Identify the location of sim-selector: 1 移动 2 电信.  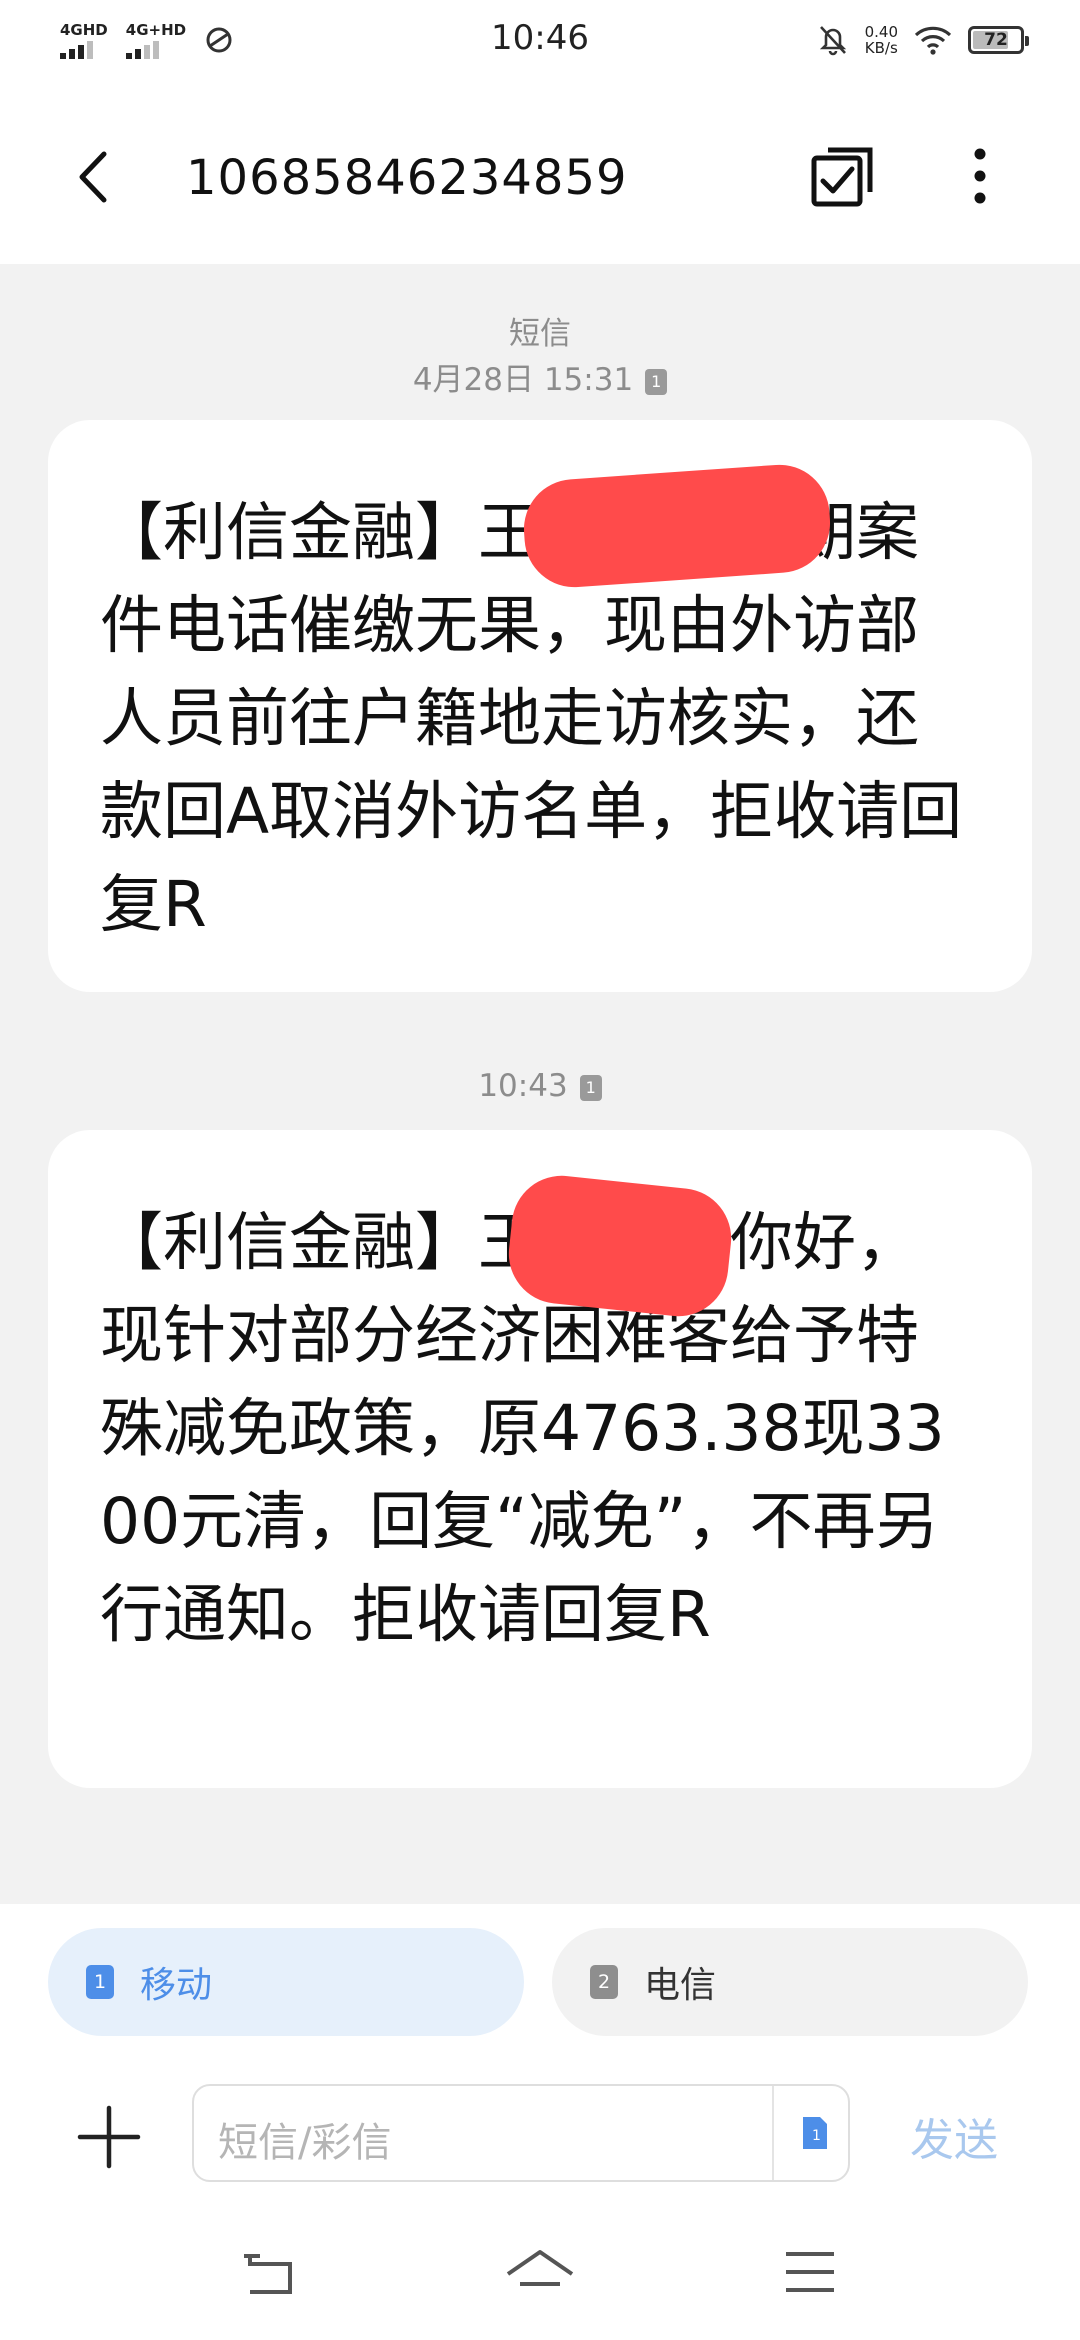
(540, 1991).